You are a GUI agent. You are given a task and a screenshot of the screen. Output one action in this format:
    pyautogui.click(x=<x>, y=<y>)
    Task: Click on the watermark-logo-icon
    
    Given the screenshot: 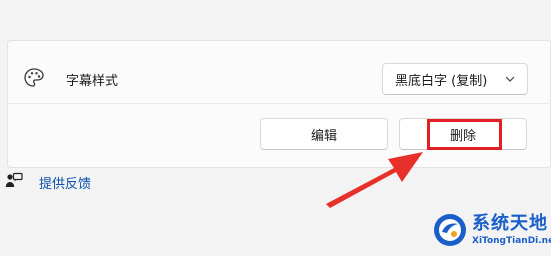 What is the action you would take?
    pyautogui.click(x=450, y=230)
    